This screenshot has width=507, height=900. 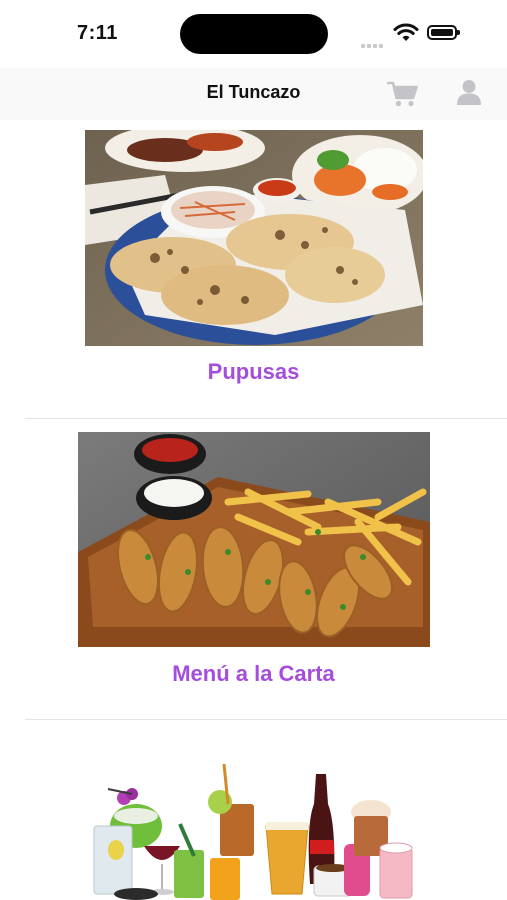 I want to click on battery-icon, so click(x=443, y=32).